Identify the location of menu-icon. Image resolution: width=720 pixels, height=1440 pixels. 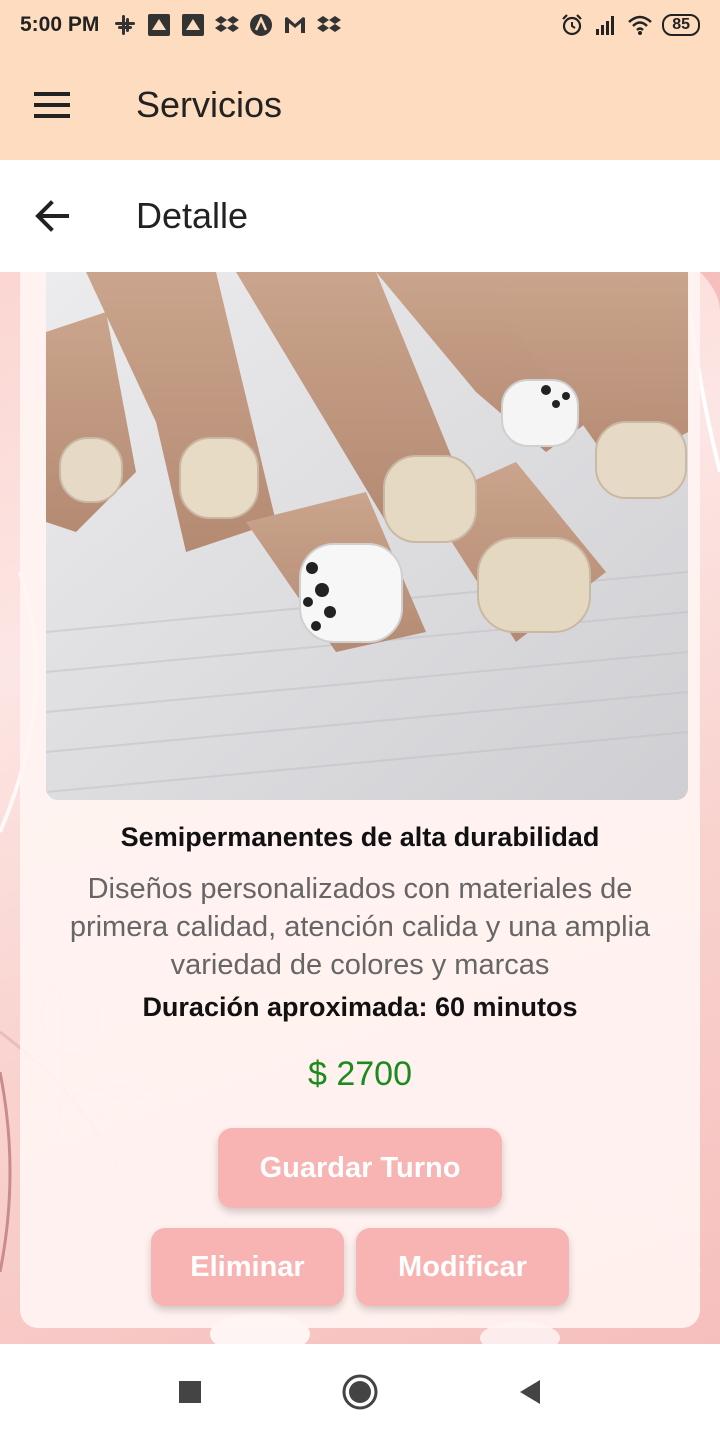
(52, 105).